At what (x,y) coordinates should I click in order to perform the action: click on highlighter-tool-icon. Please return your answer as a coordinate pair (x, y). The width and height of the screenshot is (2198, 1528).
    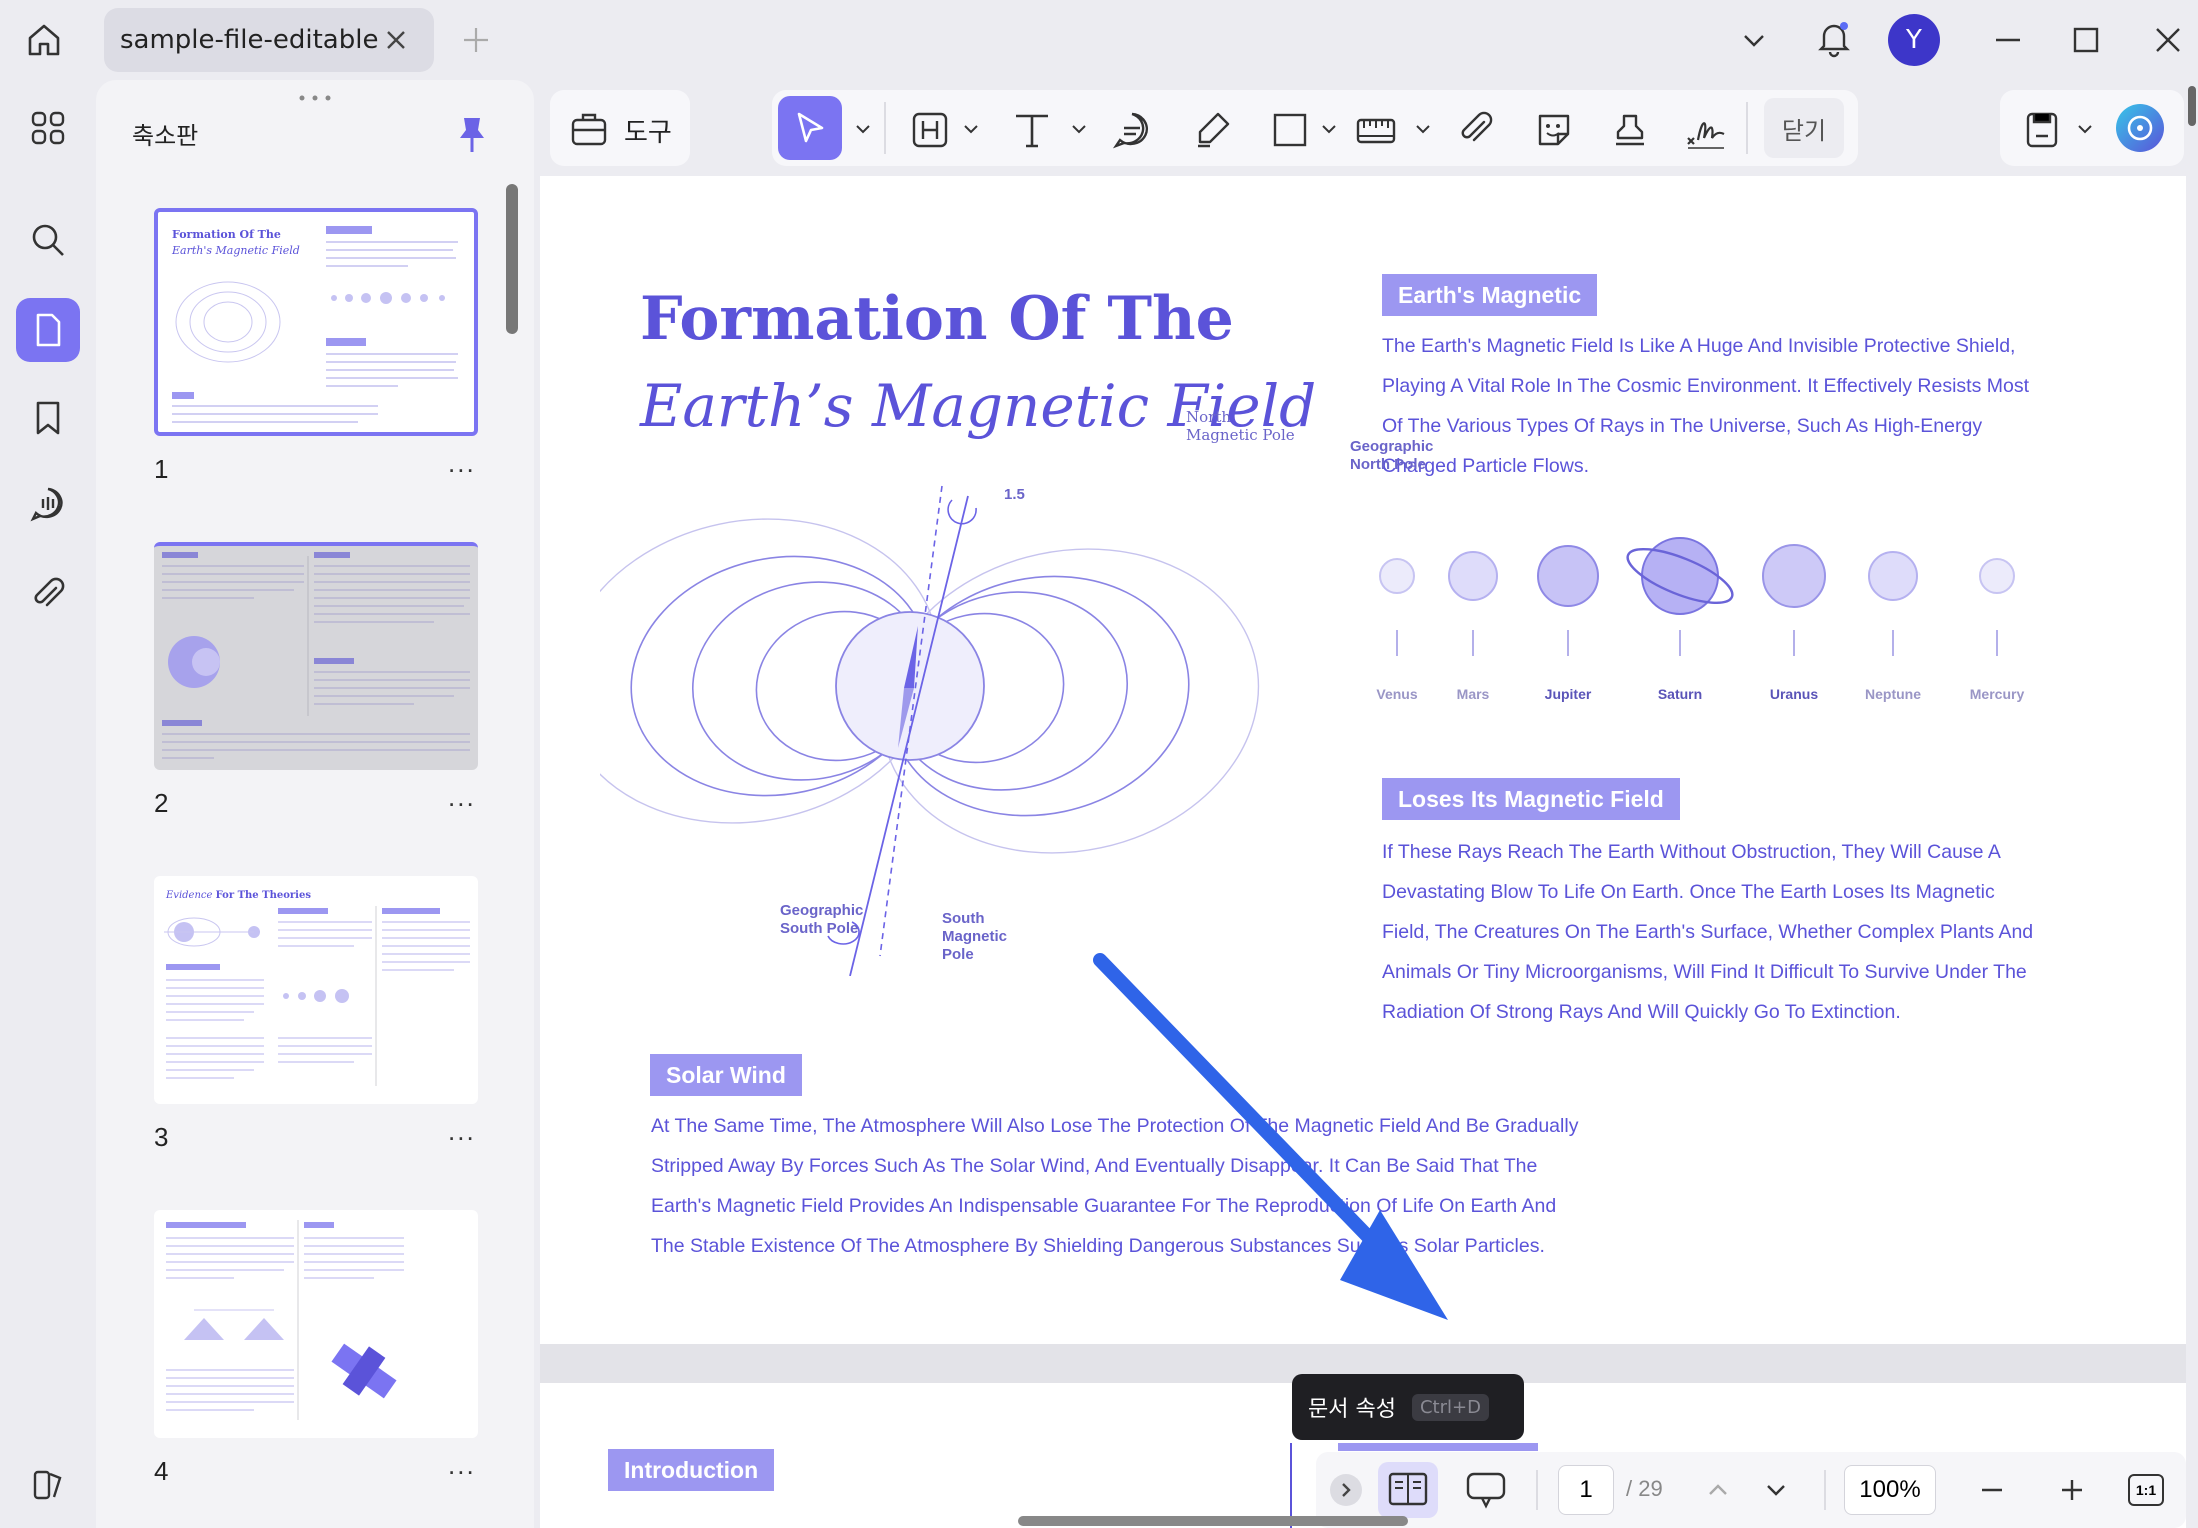
    Looking at the image, I should click on (1212, 130).